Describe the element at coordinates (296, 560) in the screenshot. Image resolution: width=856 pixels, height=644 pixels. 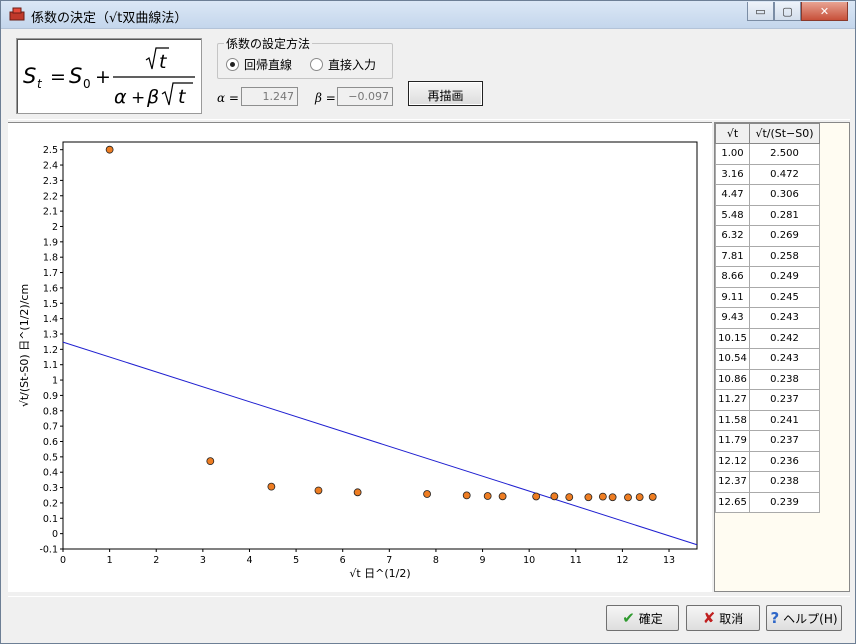
I see `x-tick-label: 5` at that location.